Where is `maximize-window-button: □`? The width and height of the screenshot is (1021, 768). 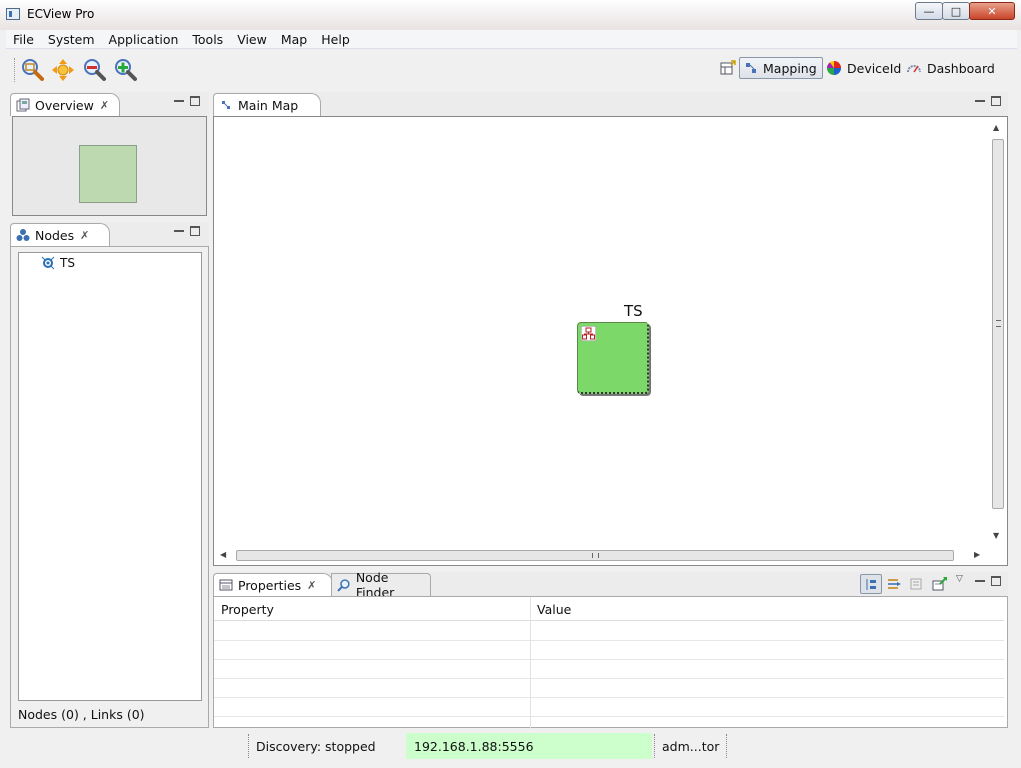 maximize-window-button: □ is located at coordinates (956, 11).